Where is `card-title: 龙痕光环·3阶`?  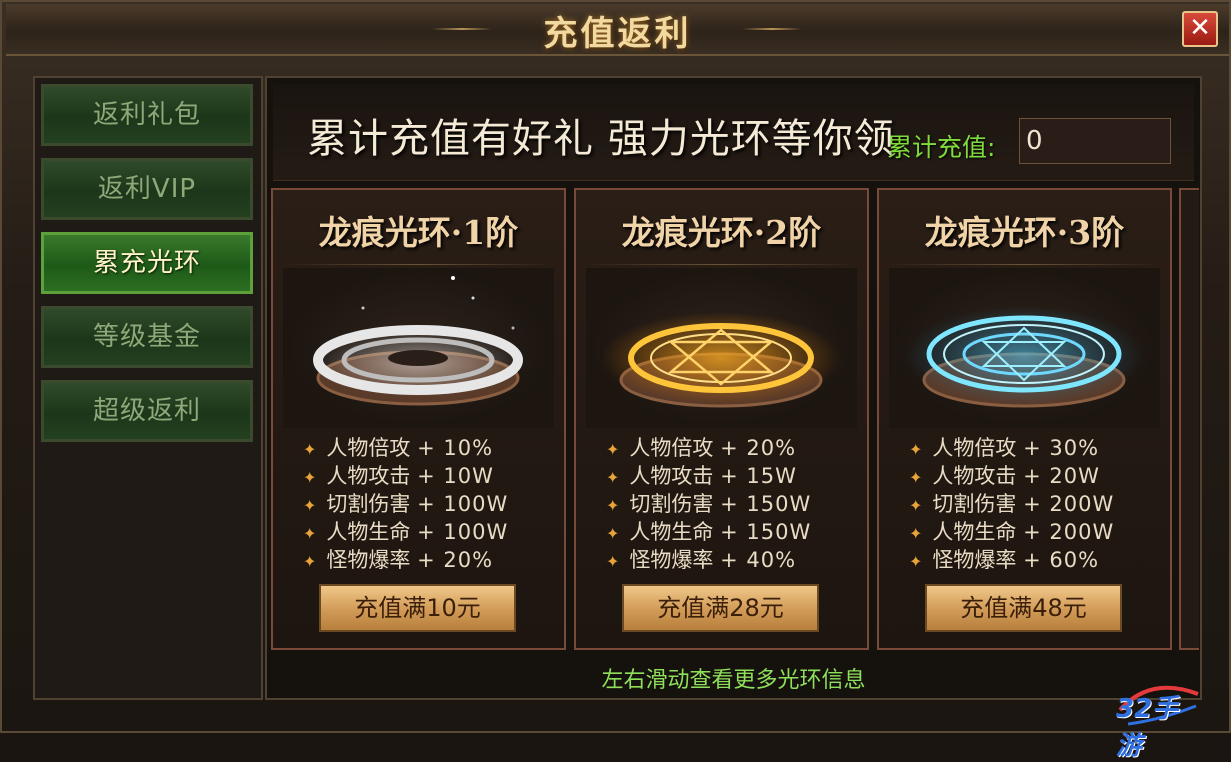
card-title: 龙痕光环·3阶 is located at coordinates (1024, 232).